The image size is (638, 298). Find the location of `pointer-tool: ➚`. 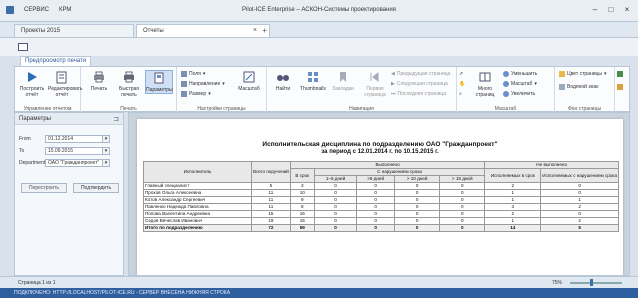

pointer-tool: ➚ is located at coordinates (461, 74).